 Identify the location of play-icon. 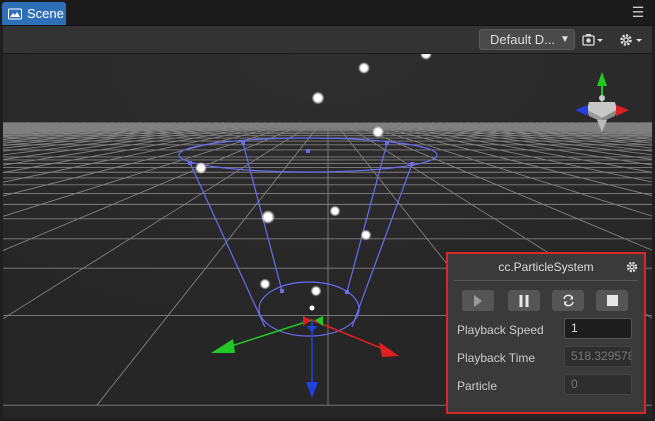
(478, 300).